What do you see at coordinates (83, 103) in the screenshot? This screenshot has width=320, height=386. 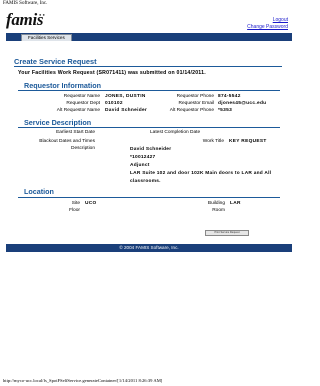 I see `requestor-dept-label: Requestor Dept` at bounding box center [83, 103].